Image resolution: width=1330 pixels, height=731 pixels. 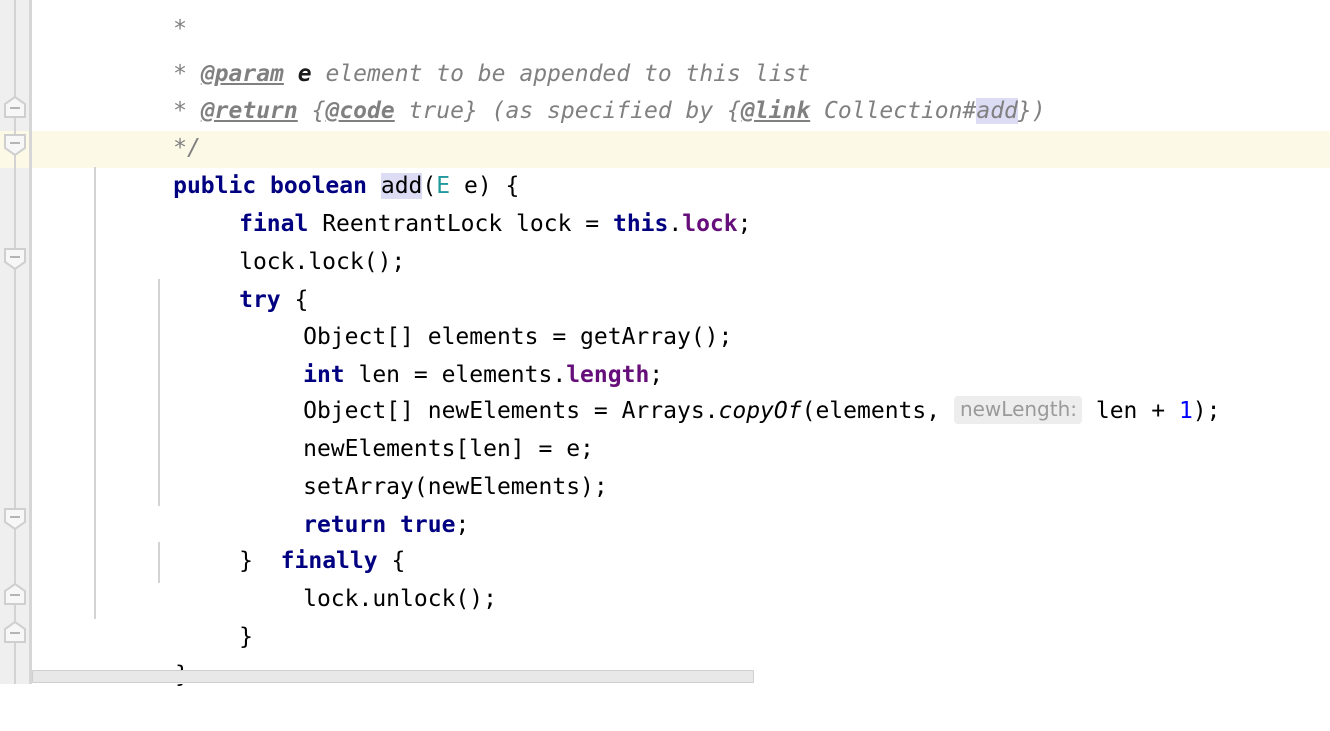 What do you see at coordinates (249, 111) in the screenshot?
I see `javadoc-tag-return: @return` at bounding box center [249, 111].